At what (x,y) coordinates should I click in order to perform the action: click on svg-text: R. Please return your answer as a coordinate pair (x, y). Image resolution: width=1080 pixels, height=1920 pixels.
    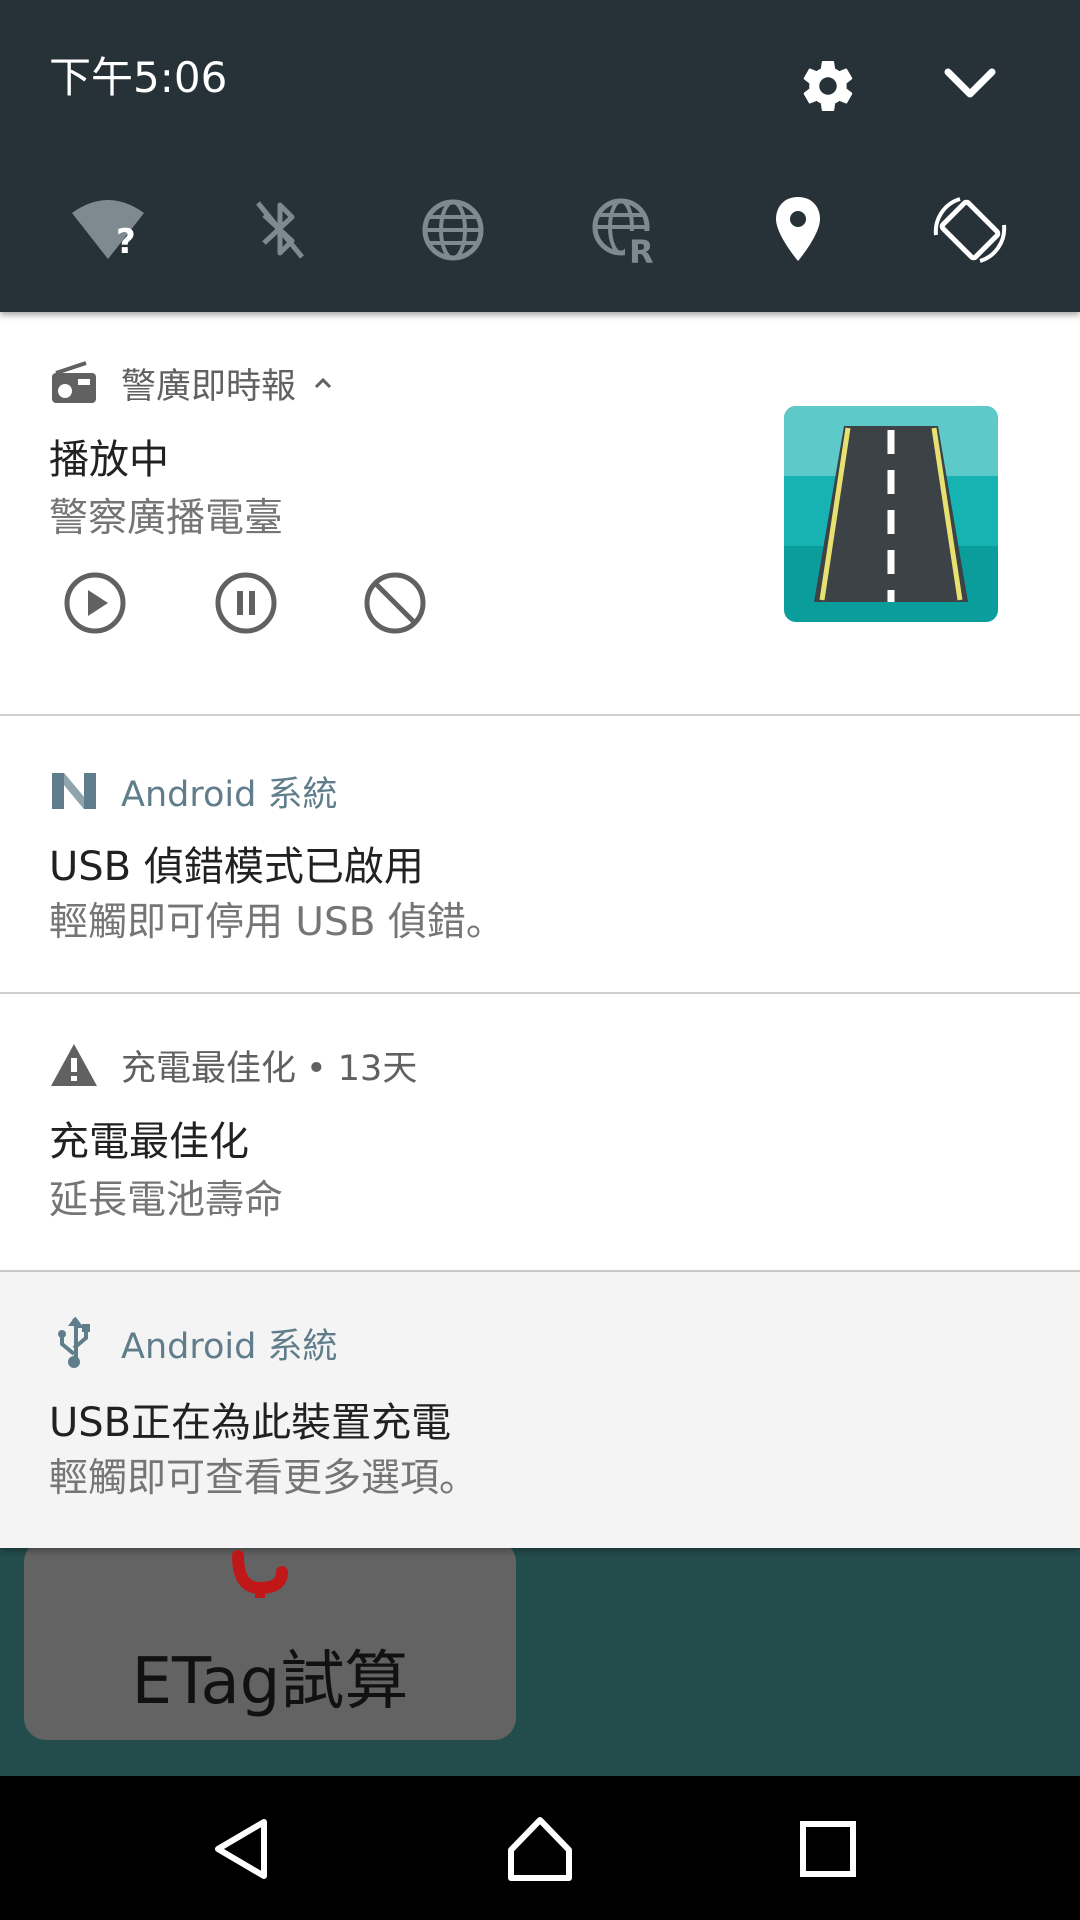
    Looking at the image, I should click on (641, 249).